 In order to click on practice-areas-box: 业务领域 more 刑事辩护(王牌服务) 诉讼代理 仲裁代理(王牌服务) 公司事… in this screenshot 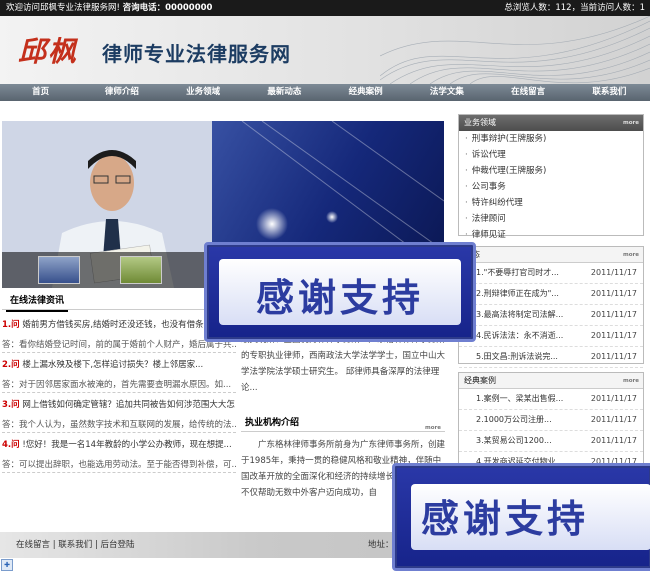, I will do `click(551, 177)`.